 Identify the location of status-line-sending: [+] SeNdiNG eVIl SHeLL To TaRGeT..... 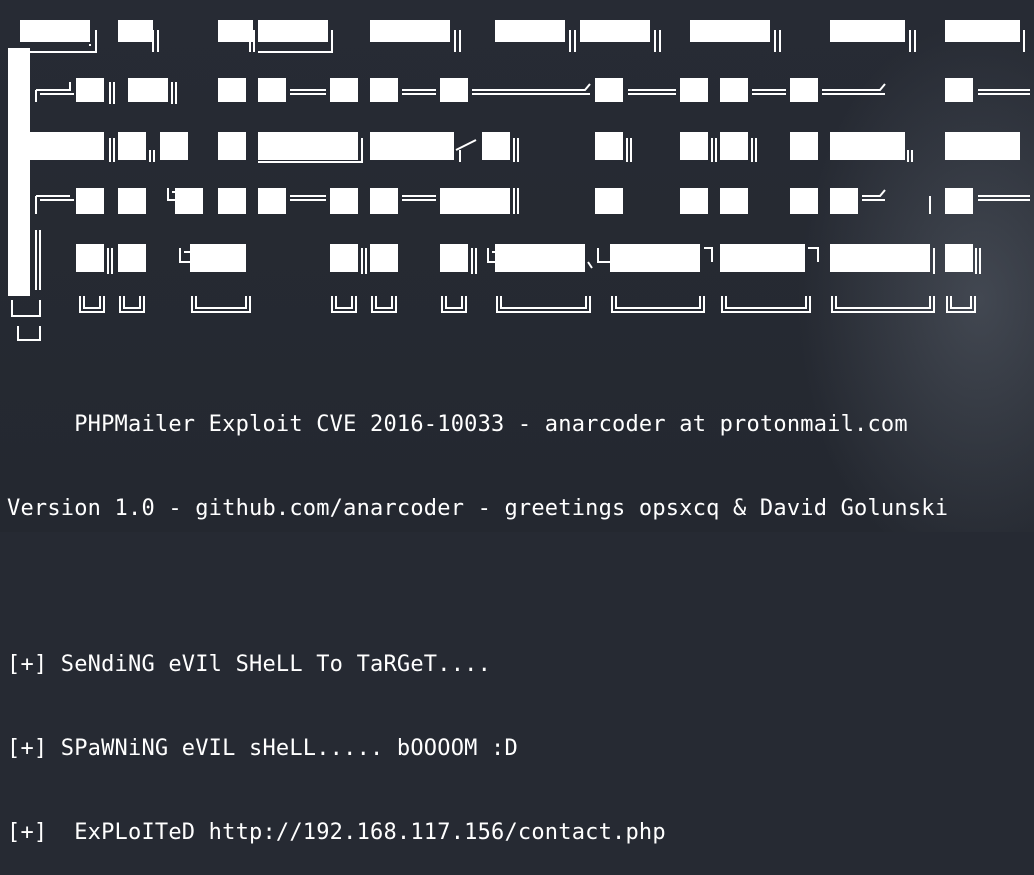
(249, 664).